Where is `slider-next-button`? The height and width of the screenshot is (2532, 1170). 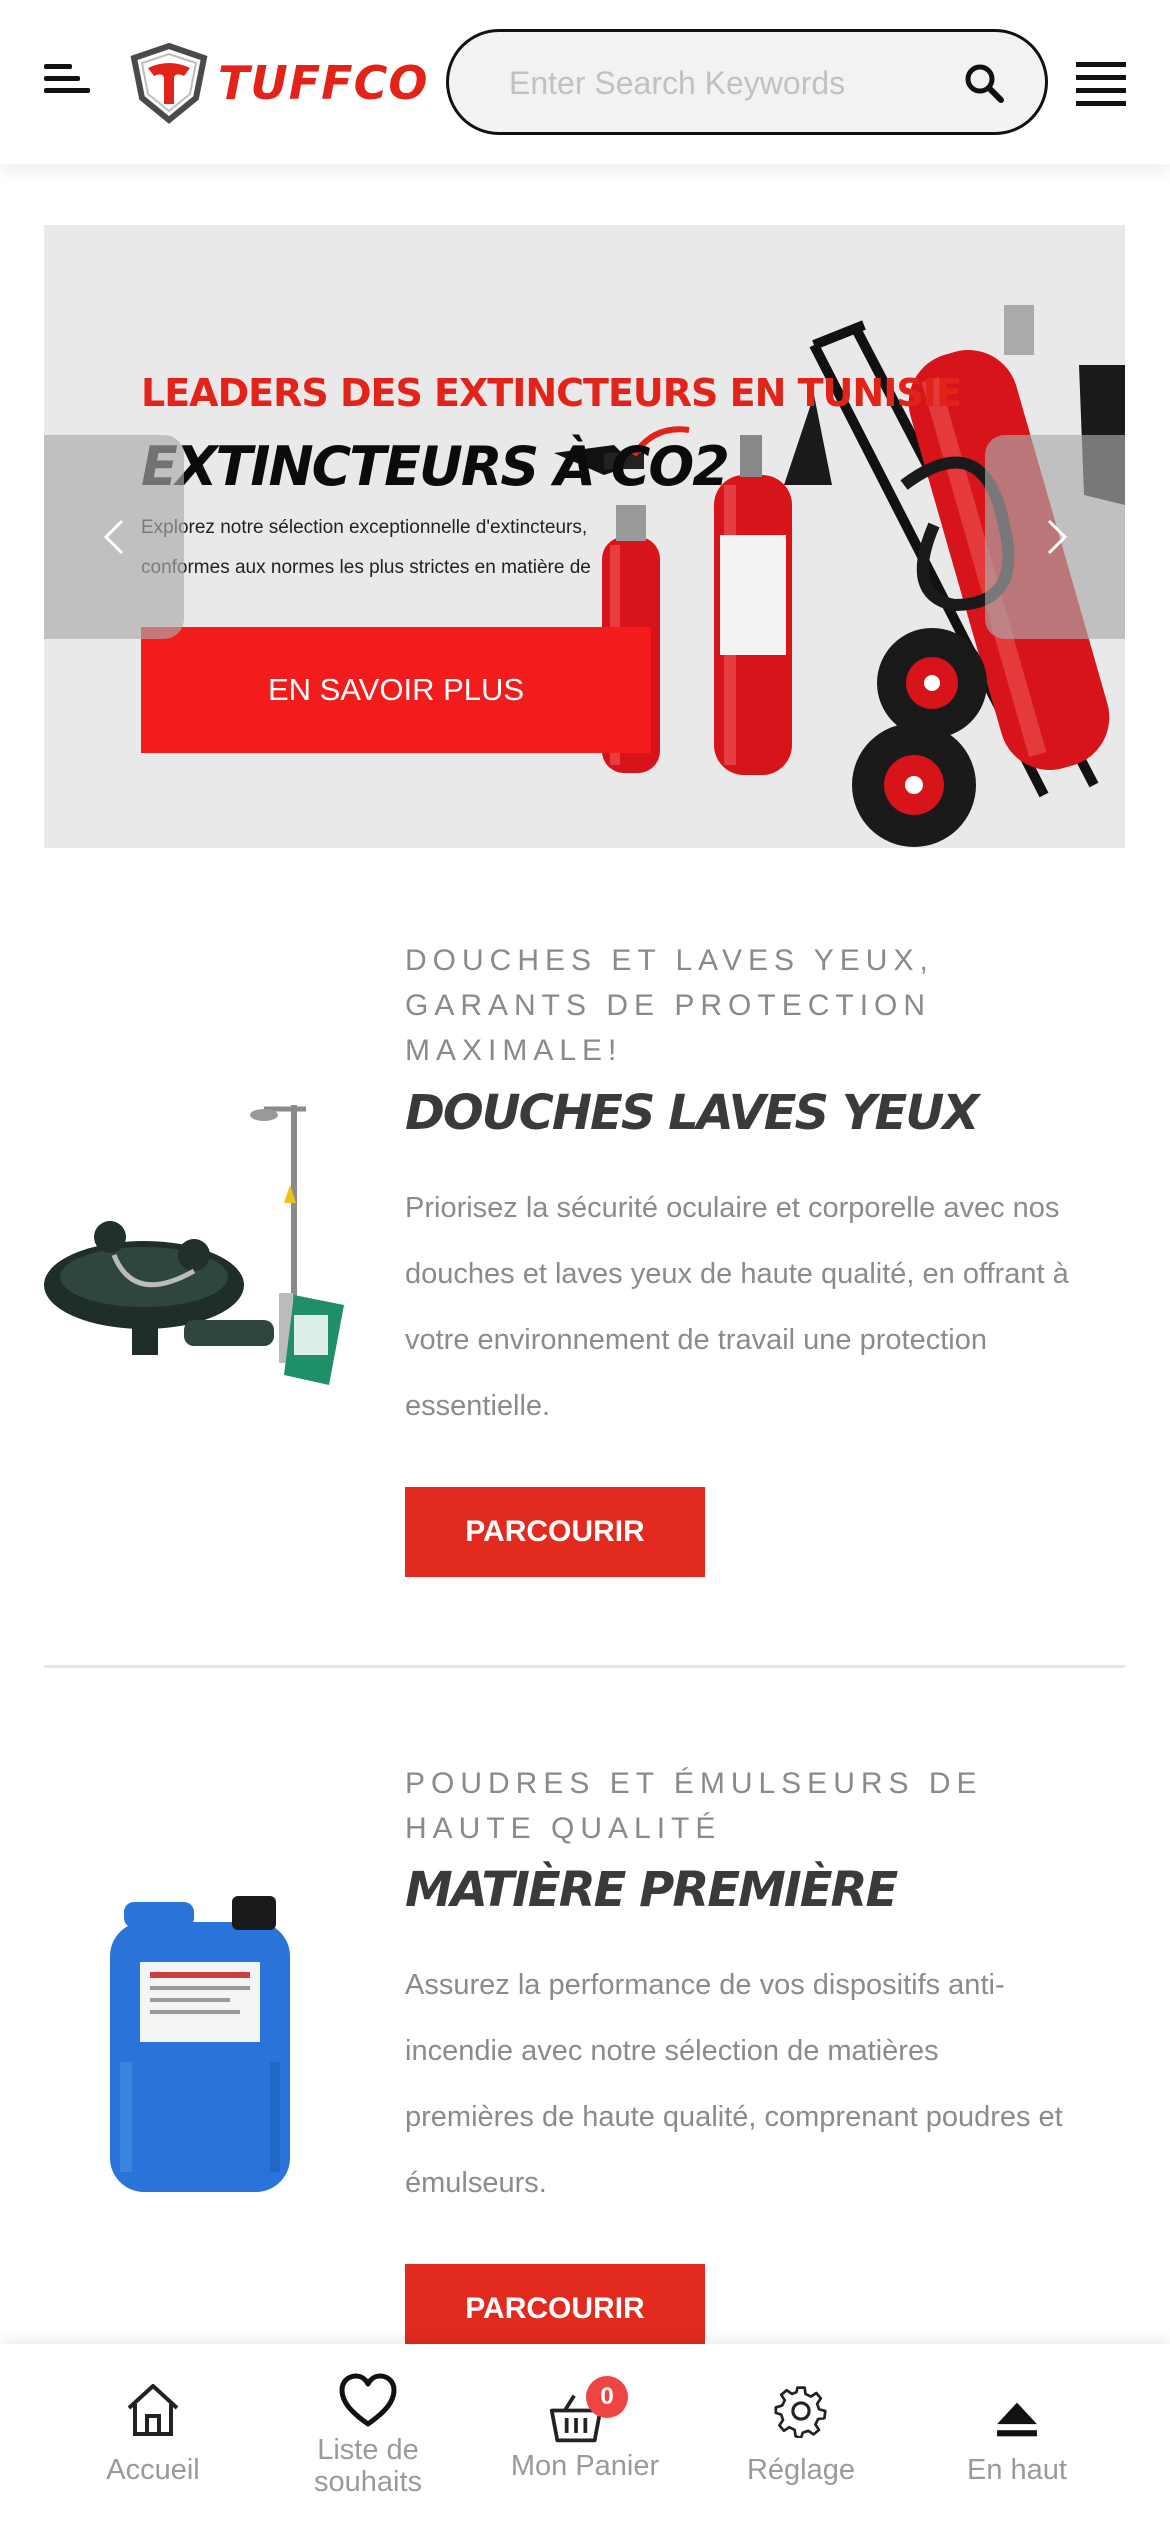 slider-next-button is located at coordinates (1055, 537).